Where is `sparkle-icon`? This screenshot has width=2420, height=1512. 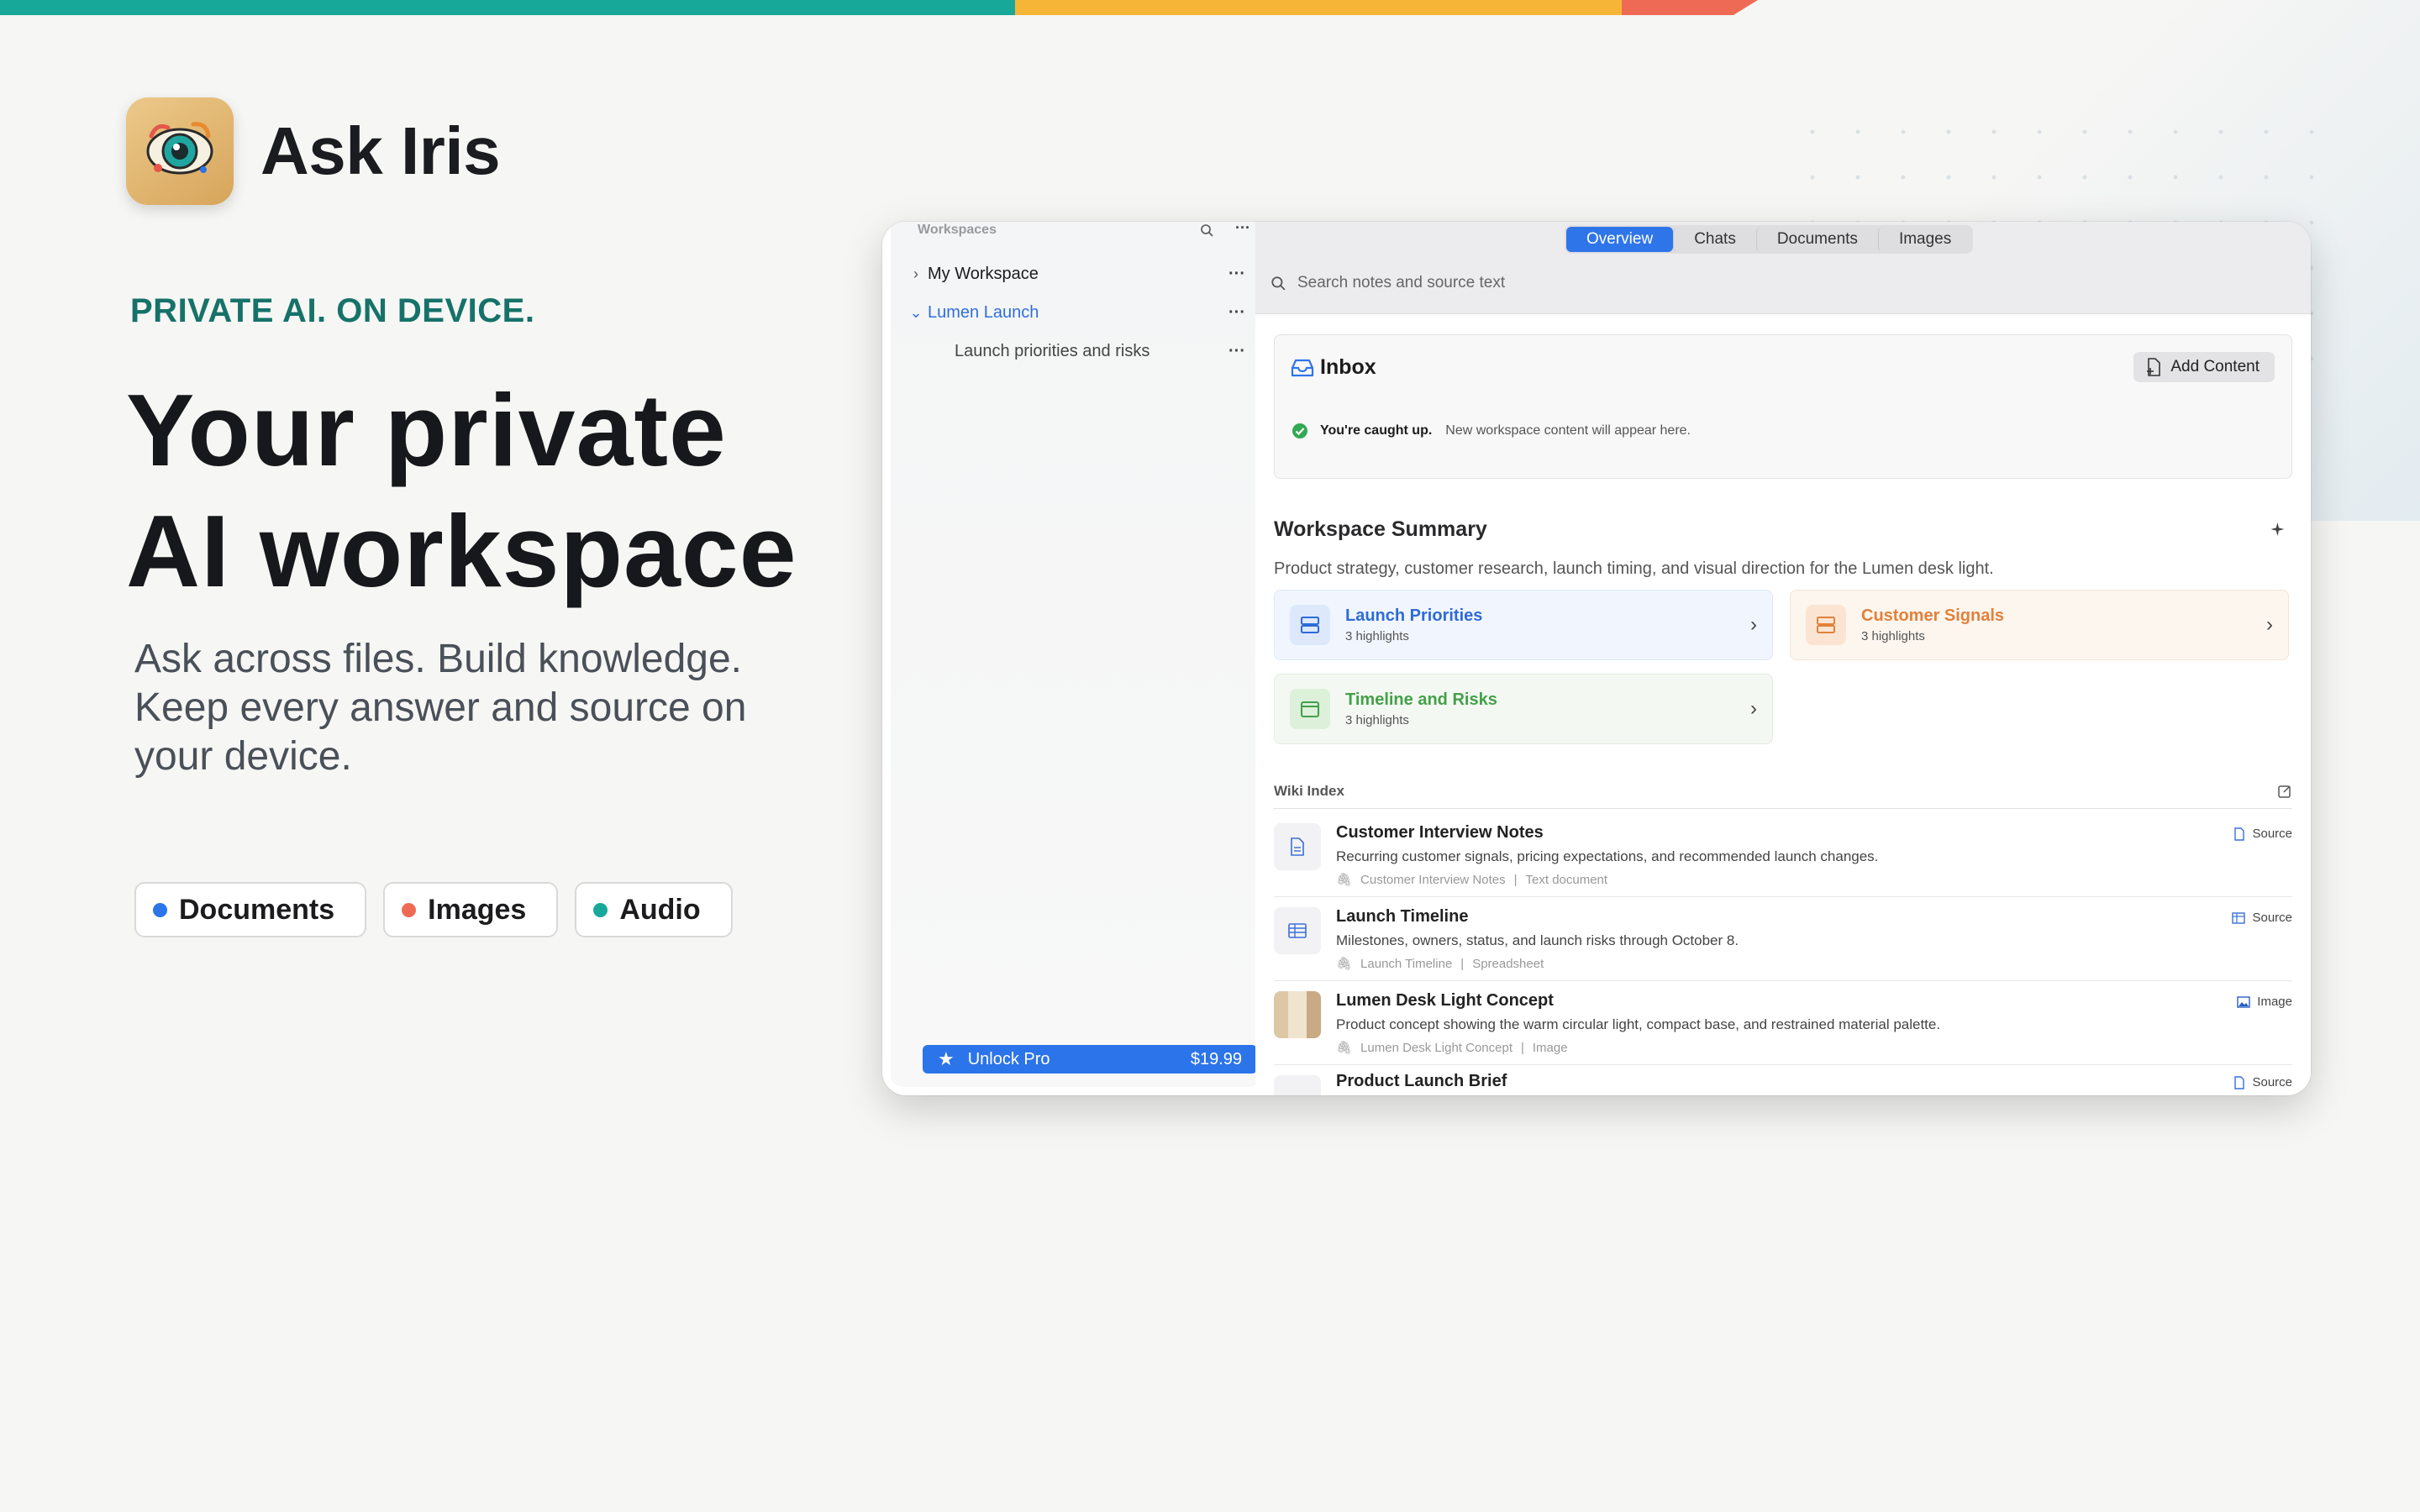
sparkle-icon is located at coordinates (2278, 529).